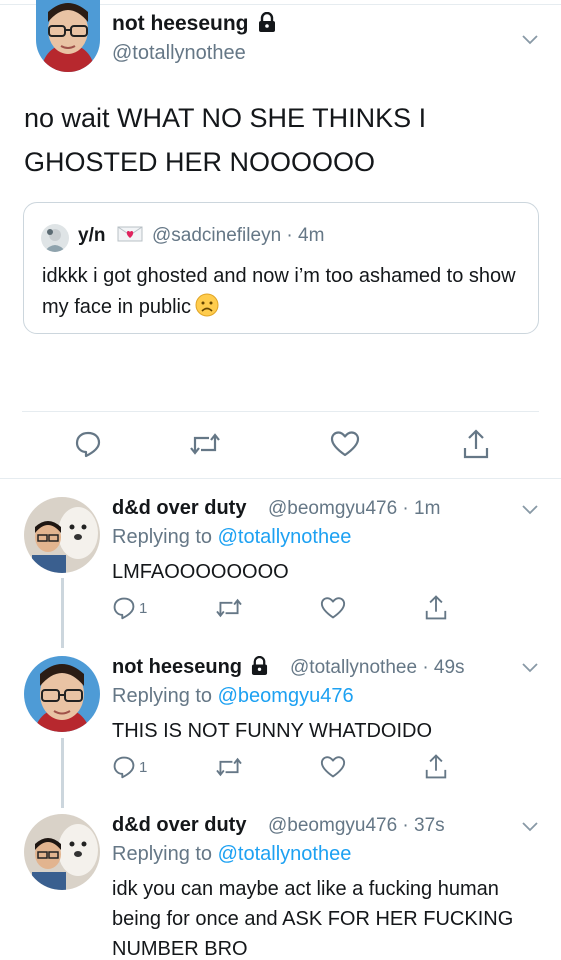  What do you see at coordinates (238, 236) in the screenshot?
I see `quote-handle-time: @sadcinefileyn · 4m` at bounding box center [238, 236].